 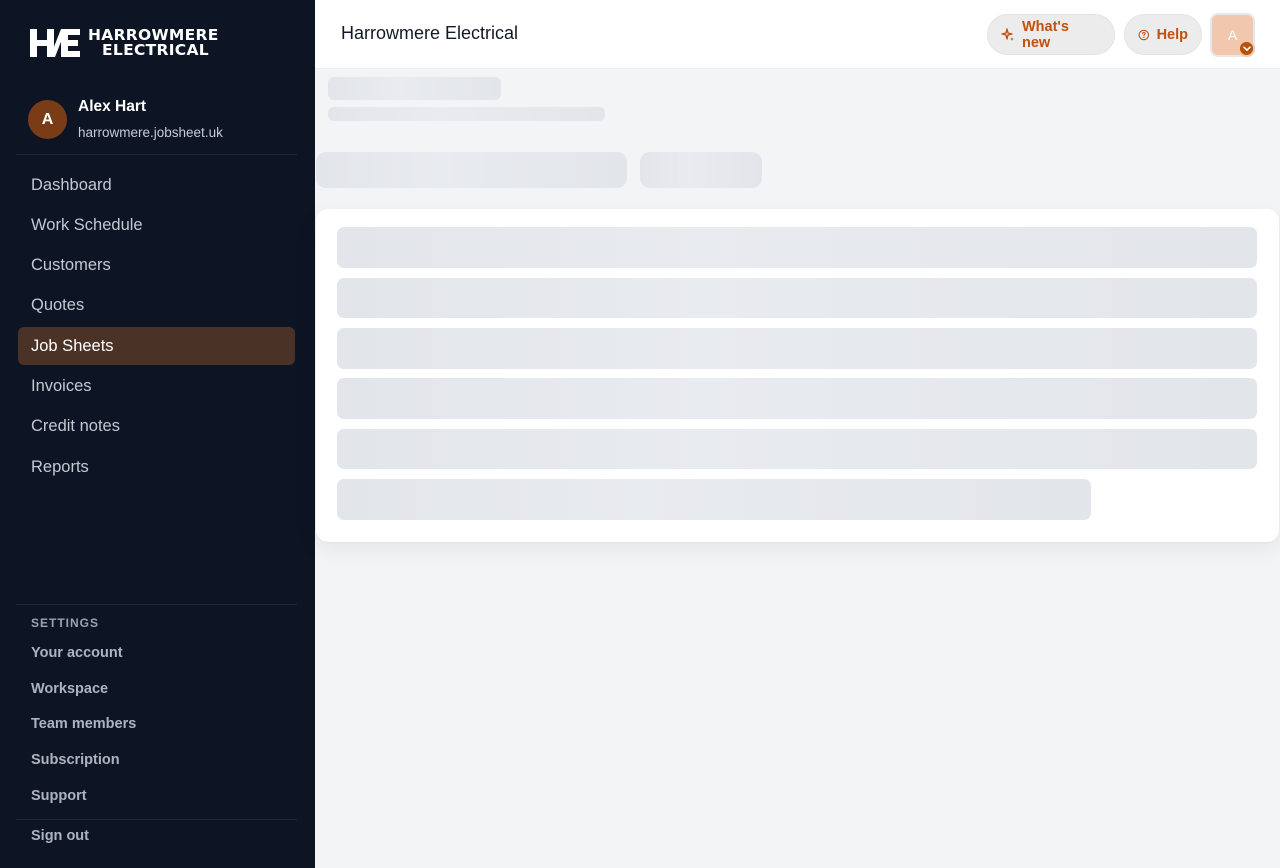 I want to click on settings-item-workspace: Workspace, so click(x=83, y=697).